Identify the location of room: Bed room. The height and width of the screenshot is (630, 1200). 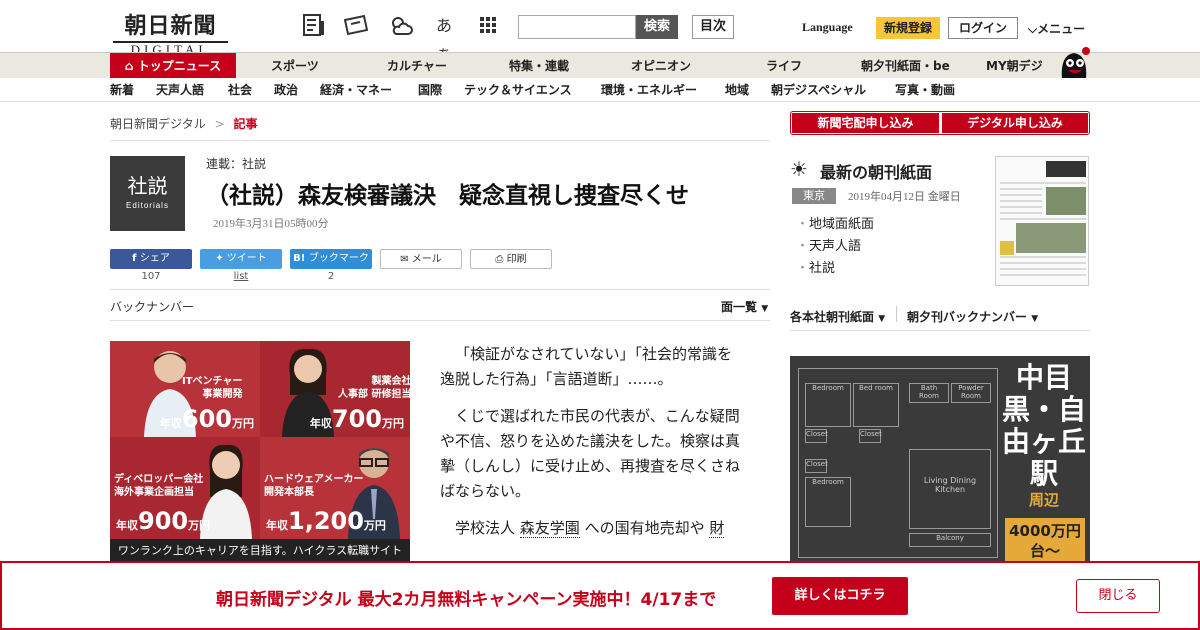
(876, 405).